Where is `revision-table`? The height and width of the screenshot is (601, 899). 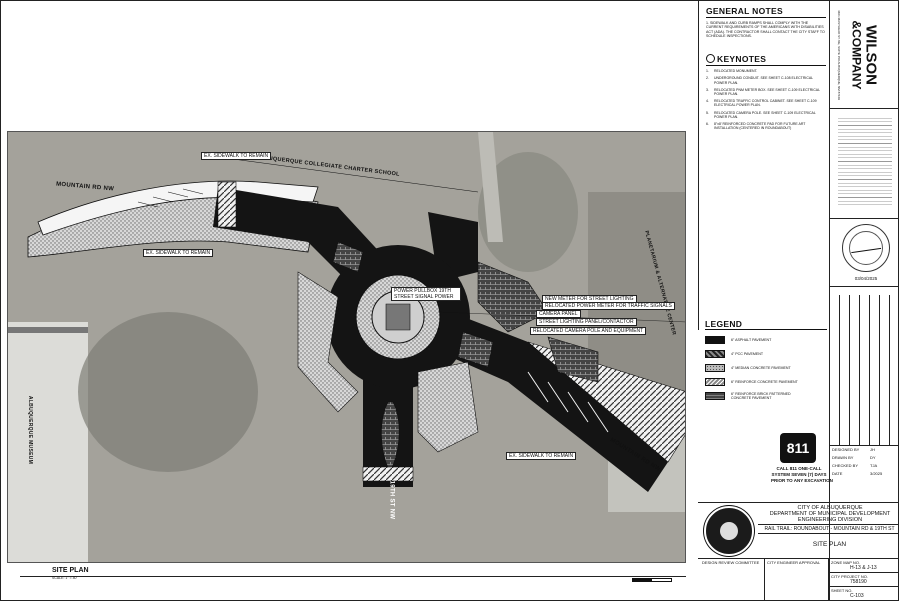 revision-table is located at coordinates (864, 370).